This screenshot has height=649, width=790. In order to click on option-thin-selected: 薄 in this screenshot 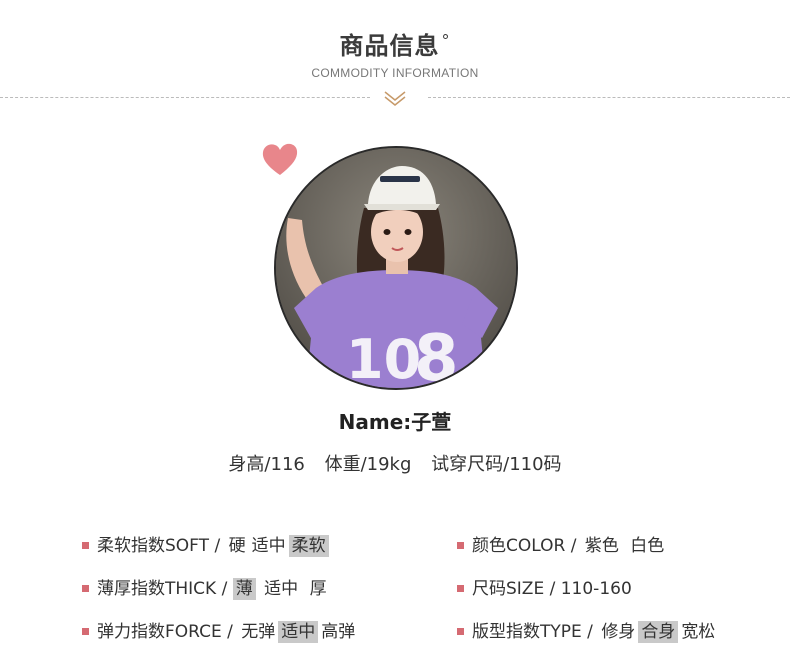, I will do `click(244, 589)`.